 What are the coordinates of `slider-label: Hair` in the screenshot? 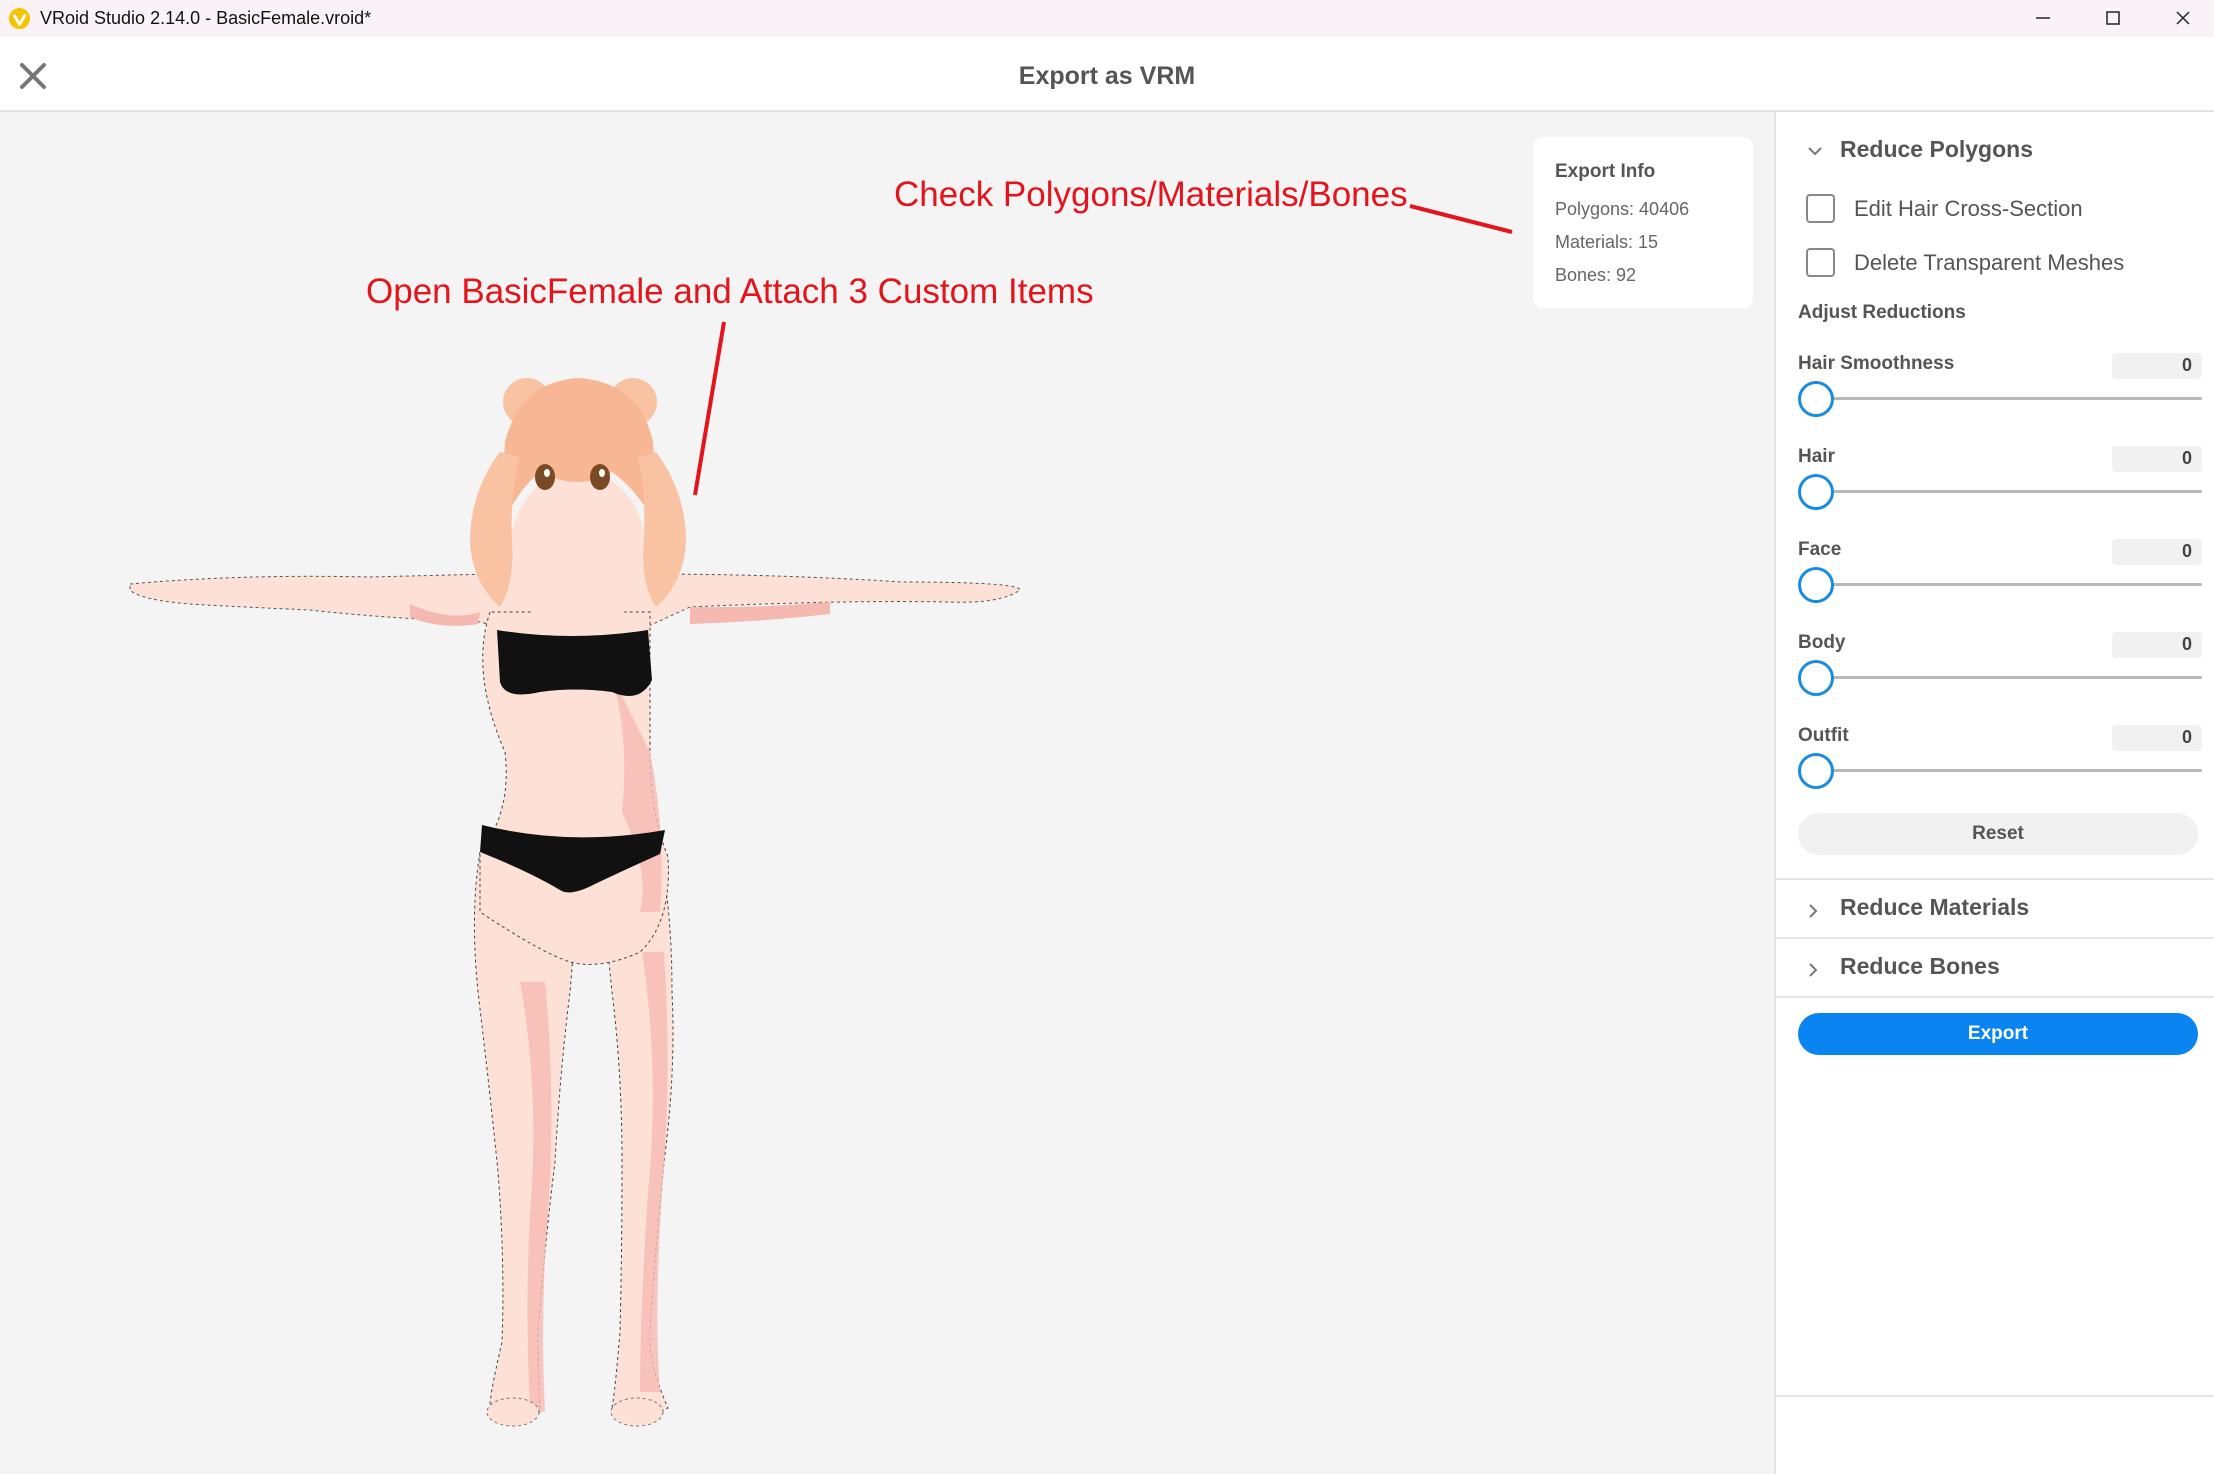 It's located at (1816, 456).